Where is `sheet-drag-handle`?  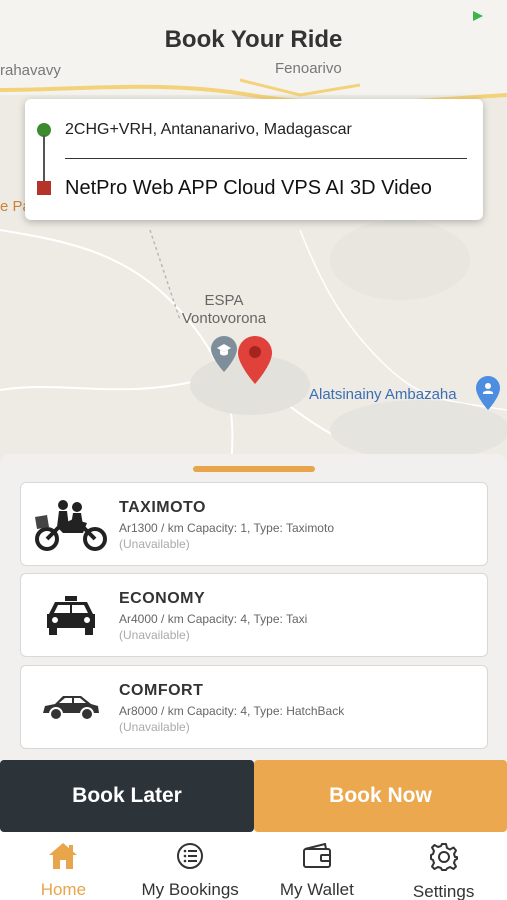
sheet-drag-handle is located at coordinates (254, 469).